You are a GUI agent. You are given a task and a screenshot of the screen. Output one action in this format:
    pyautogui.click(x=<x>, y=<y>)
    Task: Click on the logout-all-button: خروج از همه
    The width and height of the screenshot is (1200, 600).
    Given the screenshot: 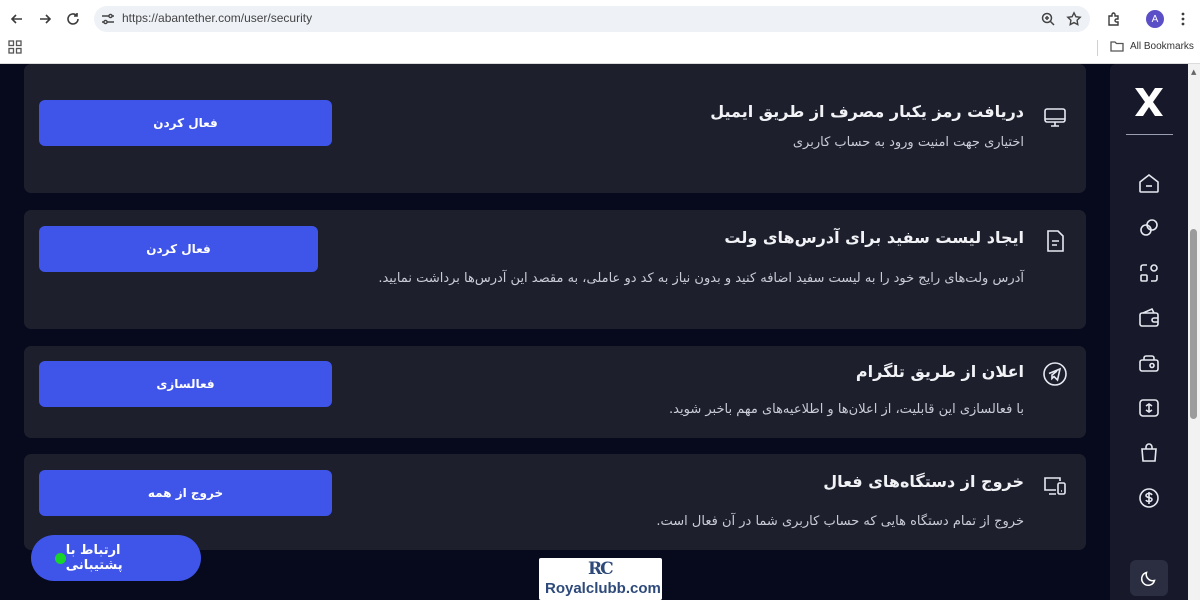 What is the action you would take?
    pyautogui.click(x=185, y=493)
    